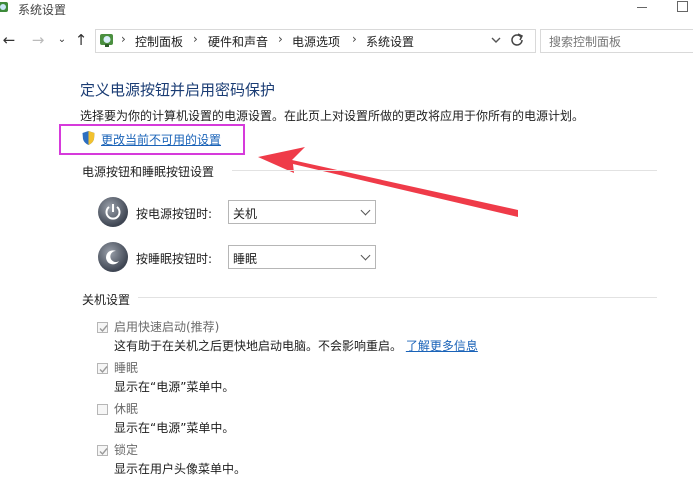  I want to click on sleep-button-icon, so click(113, 257).